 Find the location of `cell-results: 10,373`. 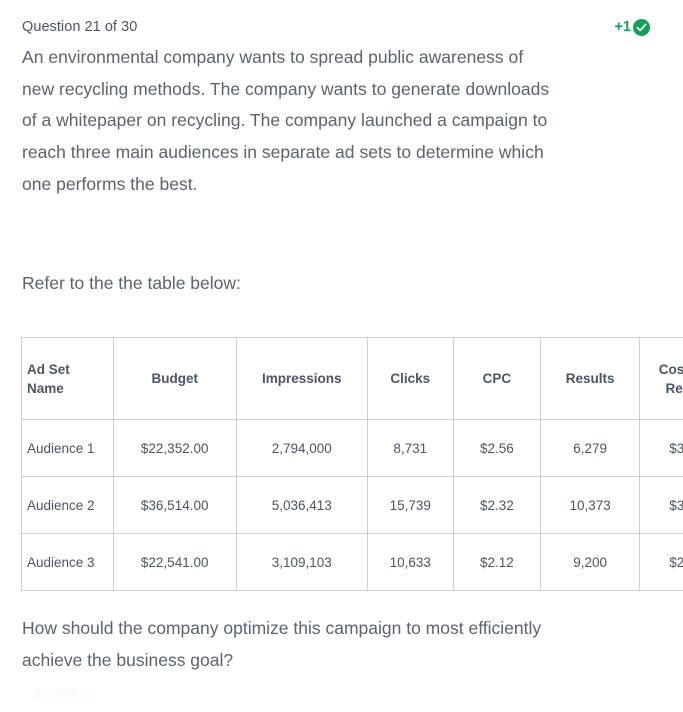

cell-results: 10,373 is located at coordinates (590, 505).